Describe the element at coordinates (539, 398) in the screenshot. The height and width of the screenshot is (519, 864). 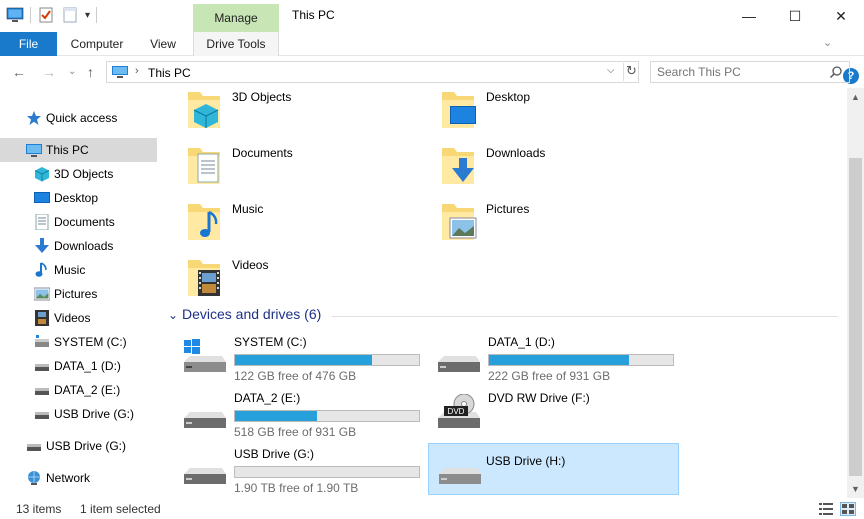
I see `drive-label: DVD RW Drive (F:)` at that location.